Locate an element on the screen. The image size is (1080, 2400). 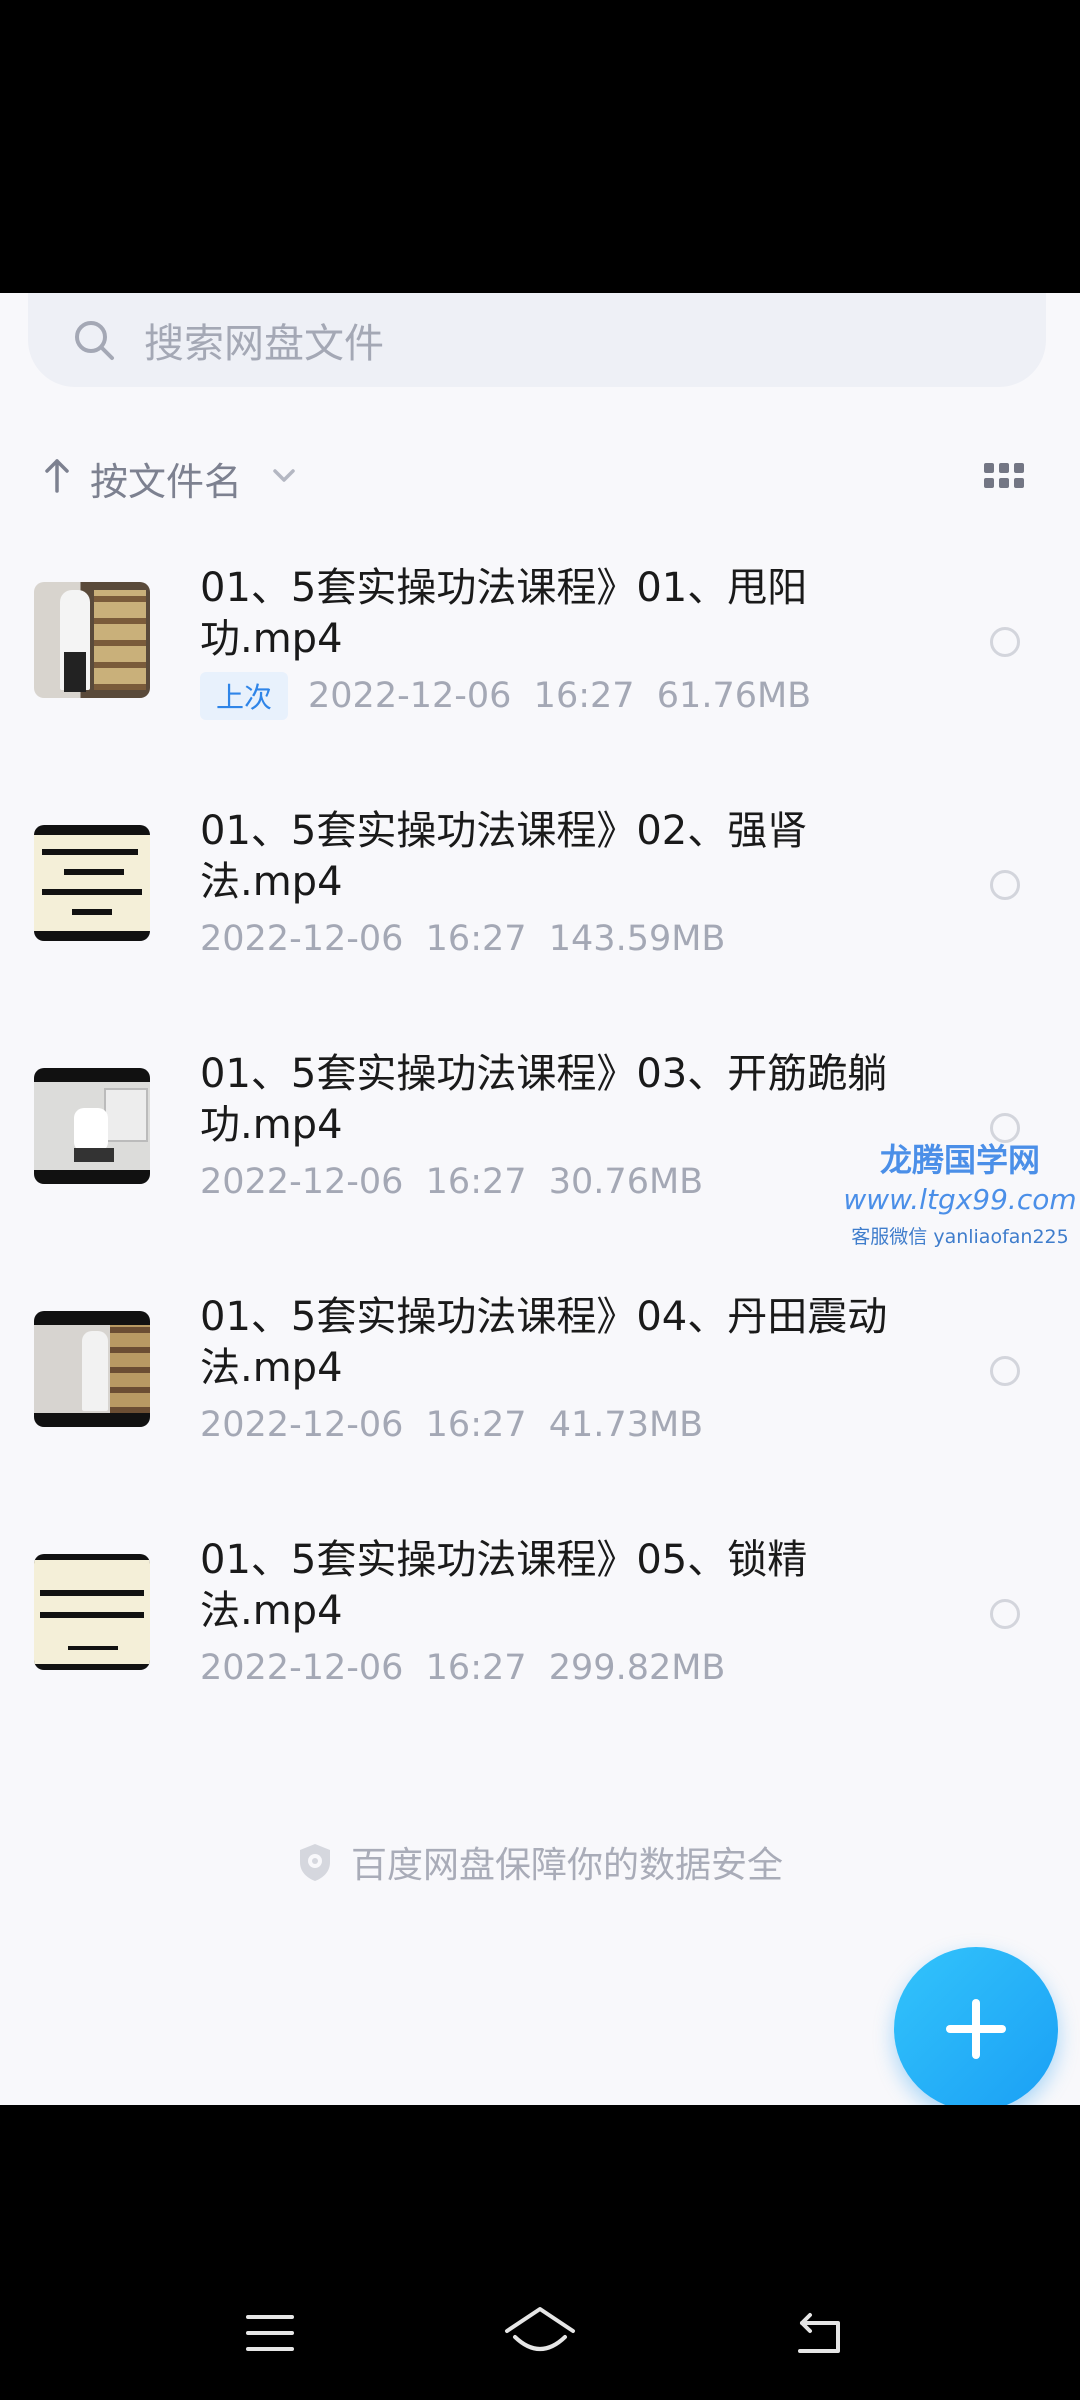
security-note: 百度网盘保障你的数据安全 is located at coordinates (540, 1862).